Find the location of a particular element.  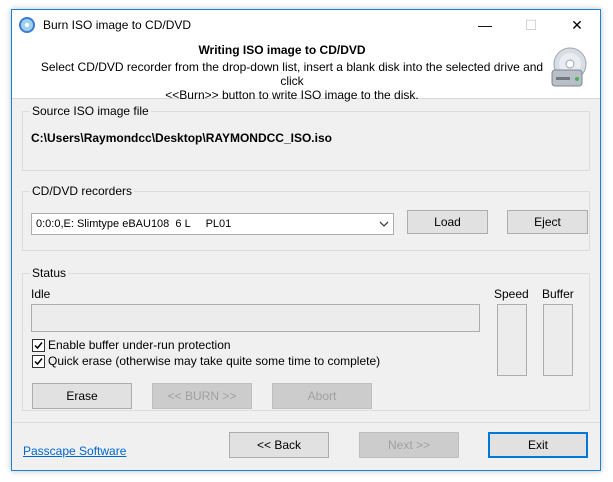

recorders-group-label: CD/DVD recorders is located at coordinates (82, 191).